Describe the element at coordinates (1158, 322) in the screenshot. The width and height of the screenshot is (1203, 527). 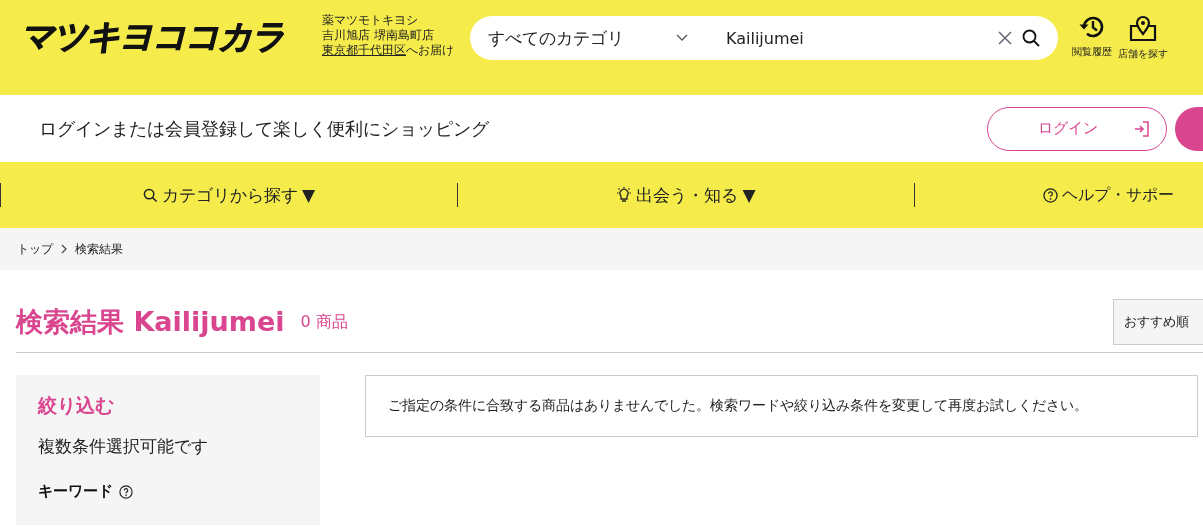
I see `sort-select: おすすめ順` at that location.